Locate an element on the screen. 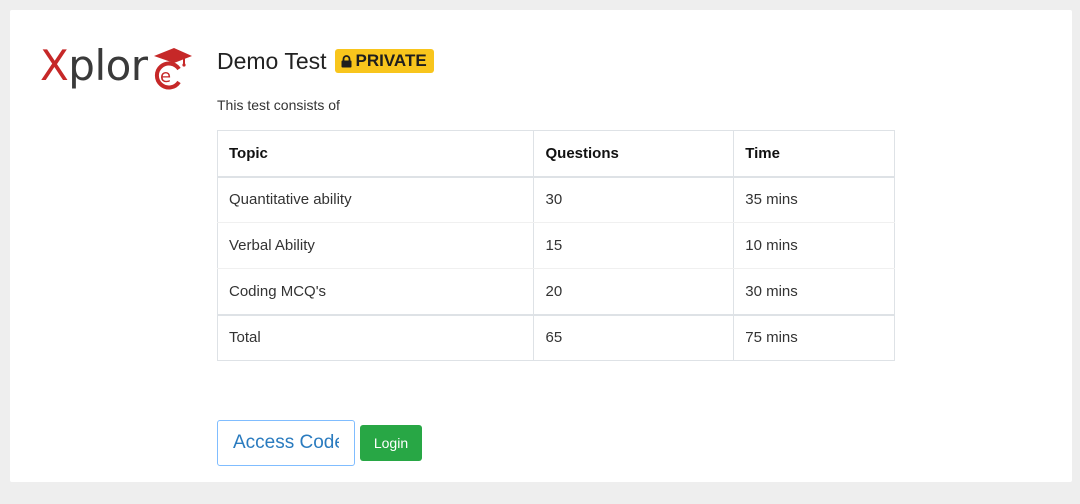 Image resolution: width=1080 pixels, height=504 pixels. cell-topic: Verbal Ability is located at coordinates (375, 245).